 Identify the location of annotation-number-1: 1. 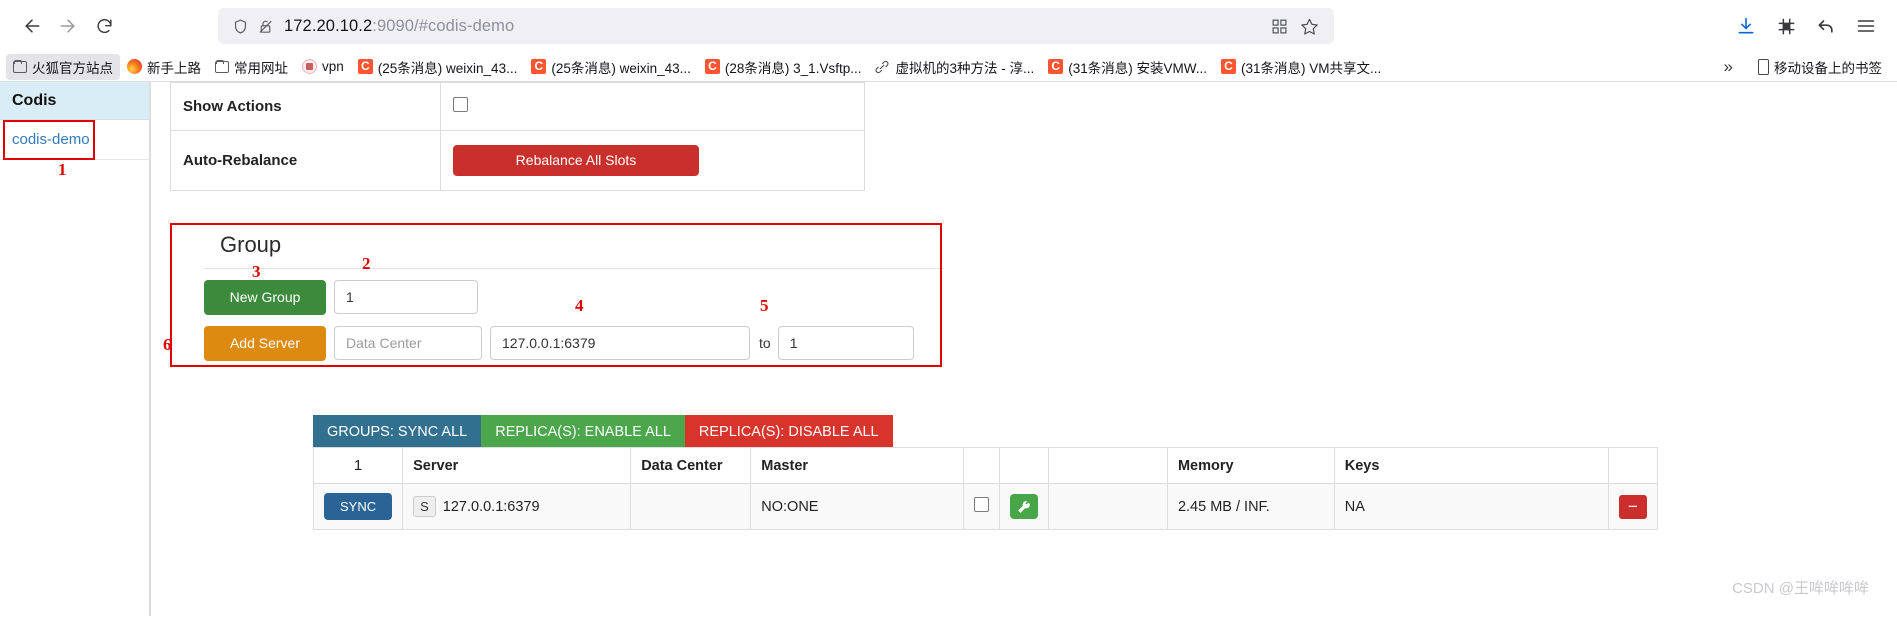
(62, 169).